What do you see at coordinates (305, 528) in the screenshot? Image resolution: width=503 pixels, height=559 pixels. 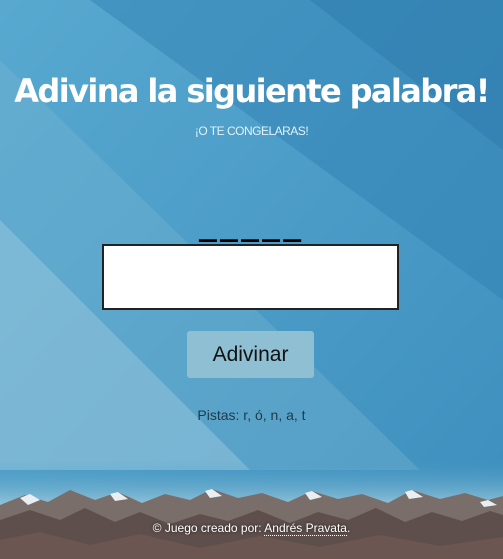 I see `author-link: Andrés Pravata` at bounding box center [305, 528].